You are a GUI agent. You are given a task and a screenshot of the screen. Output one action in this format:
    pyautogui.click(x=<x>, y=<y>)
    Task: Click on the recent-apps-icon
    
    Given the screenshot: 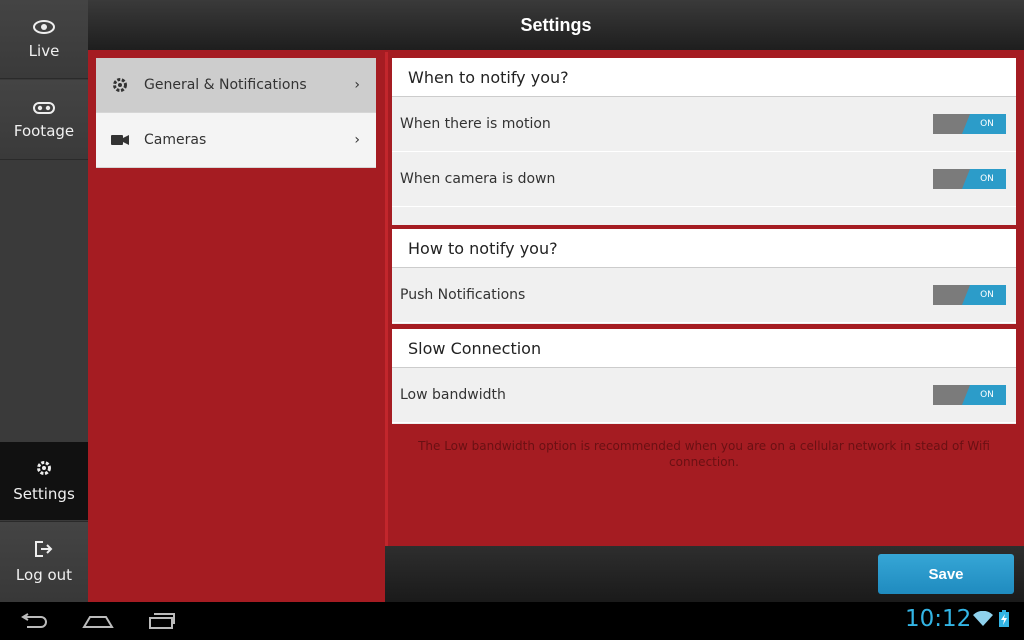 What is the action you would take?
    pyautogui.click(x=162, y=621)
    